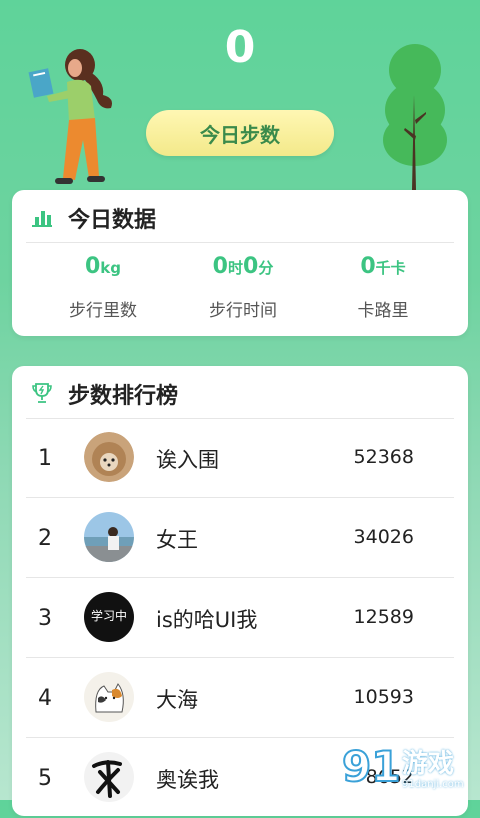 This screenshot has width=480, height=818. What do you see at coordinates (240, 242) in the screenshot?
I see `divider` at bounding box center [240, 242].